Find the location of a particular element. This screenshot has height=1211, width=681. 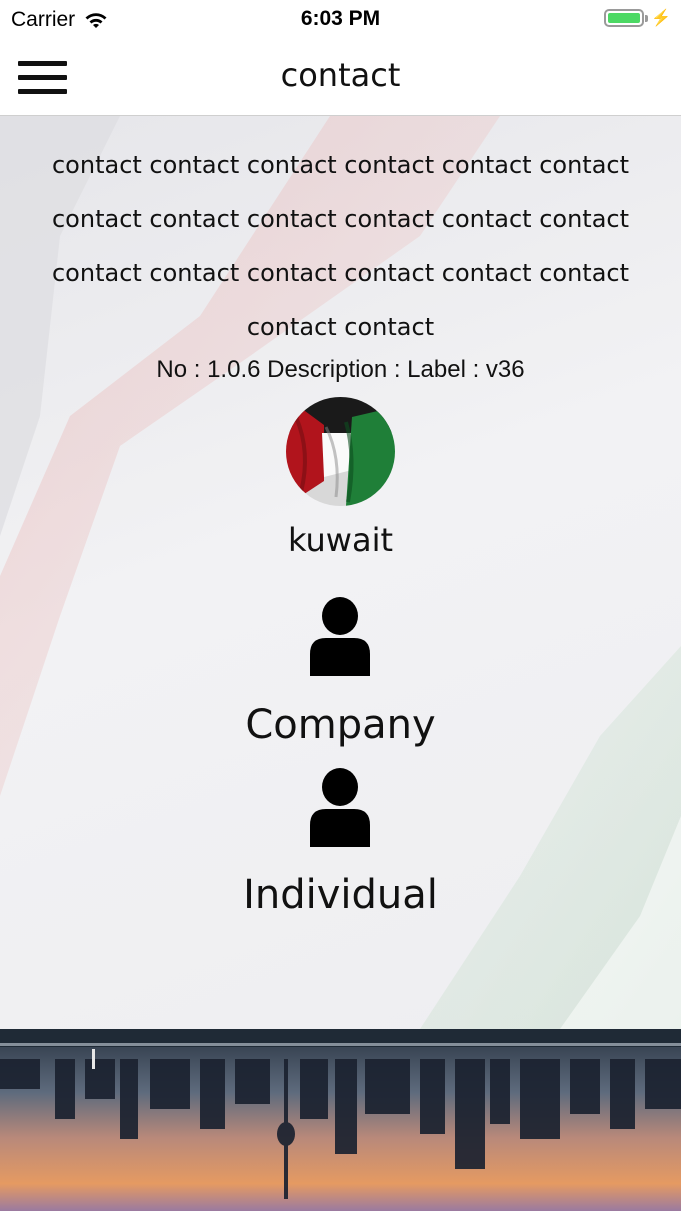

company-option: Company is located at coordinates (340, 725).